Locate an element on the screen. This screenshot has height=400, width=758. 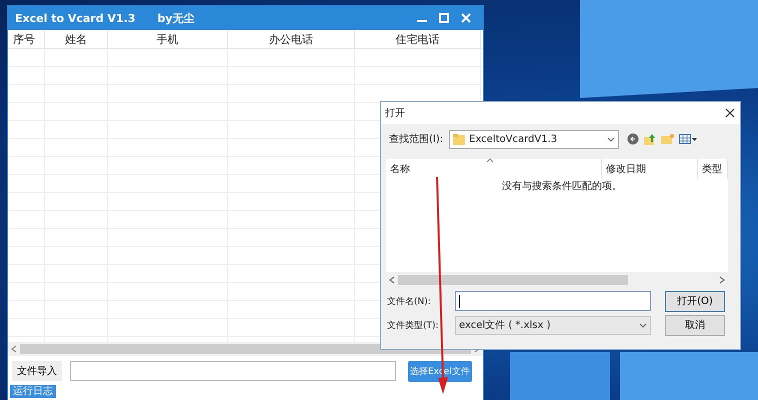
column-header: 办公电话 is located at coordinates (291, 39).